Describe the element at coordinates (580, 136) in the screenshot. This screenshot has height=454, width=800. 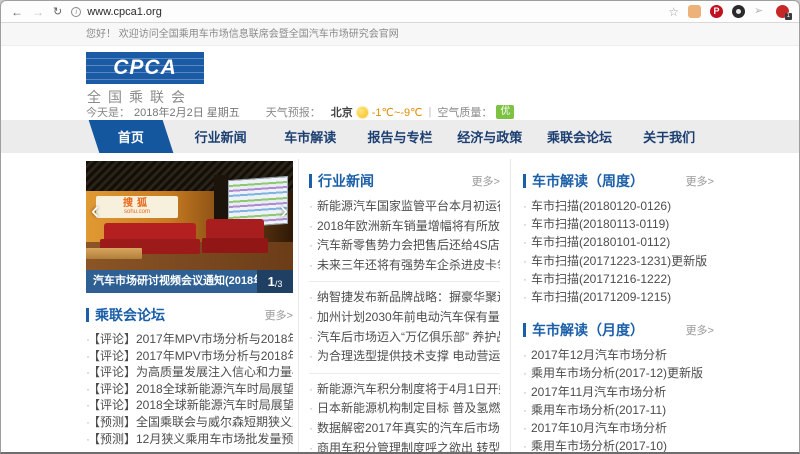
I see `nav-item-forum: 乘联会论坛` at that location.